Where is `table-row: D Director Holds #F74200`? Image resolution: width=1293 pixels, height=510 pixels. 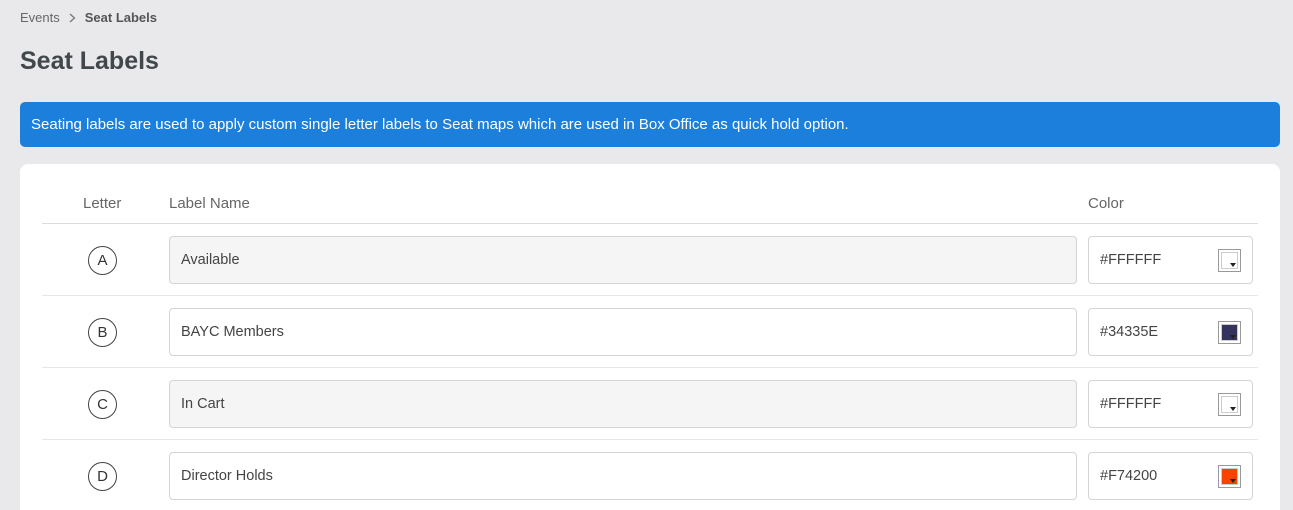 table-row: D Director Holds #F74200 is located at coordinates (650, 475).